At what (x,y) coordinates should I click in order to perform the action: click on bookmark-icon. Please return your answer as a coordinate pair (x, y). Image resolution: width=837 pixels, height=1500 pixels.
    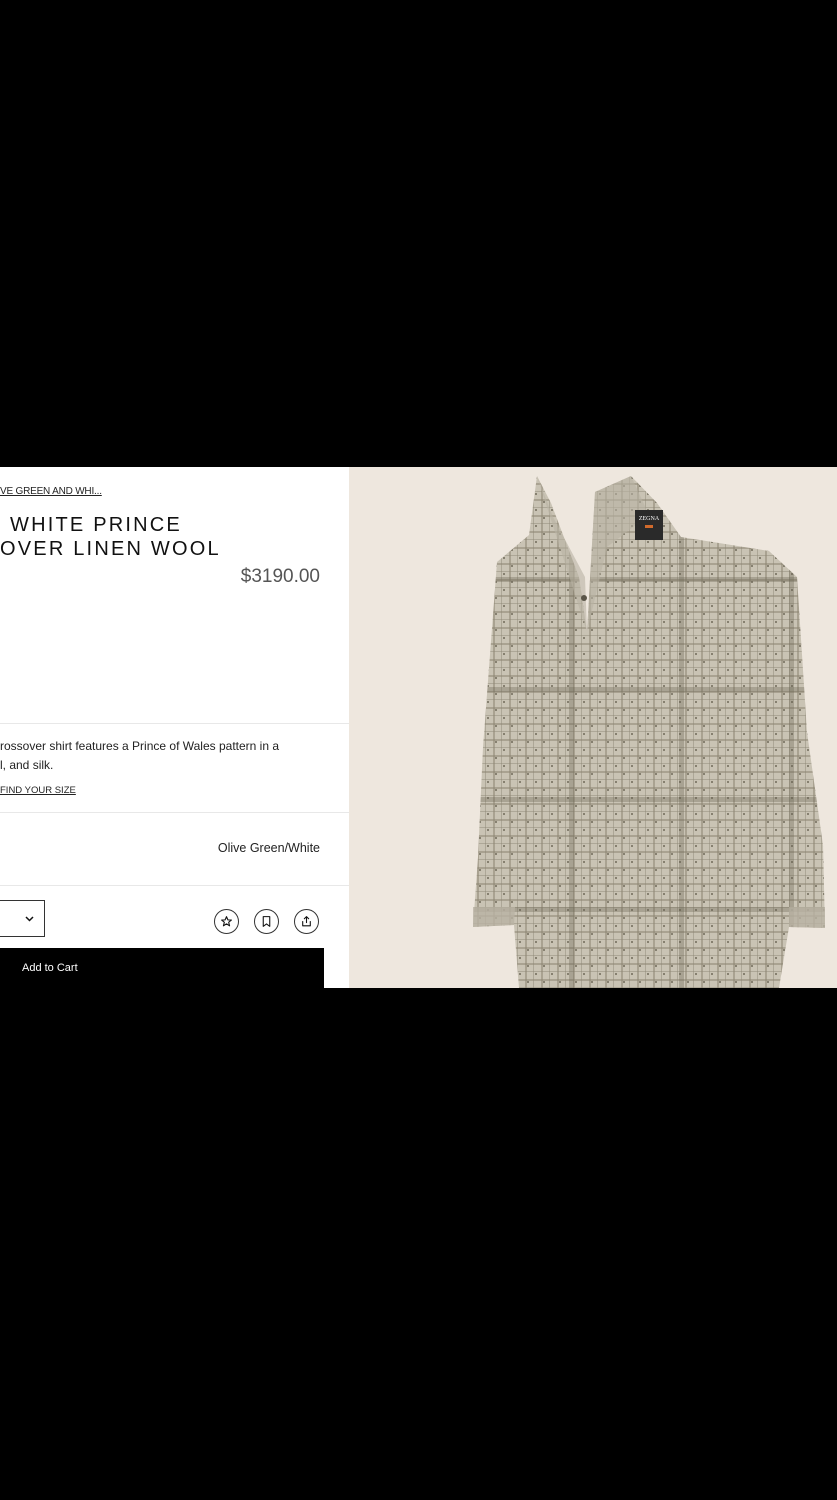
    Looking at the image, I should click on (266, 921).